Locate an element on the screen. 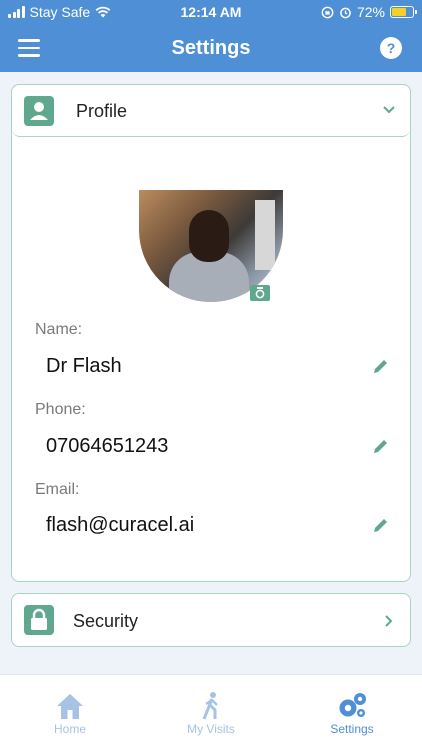 Image resolution: width=422 pixels, height=750 pixels. lock-icon is located at coordinates (39, 620).